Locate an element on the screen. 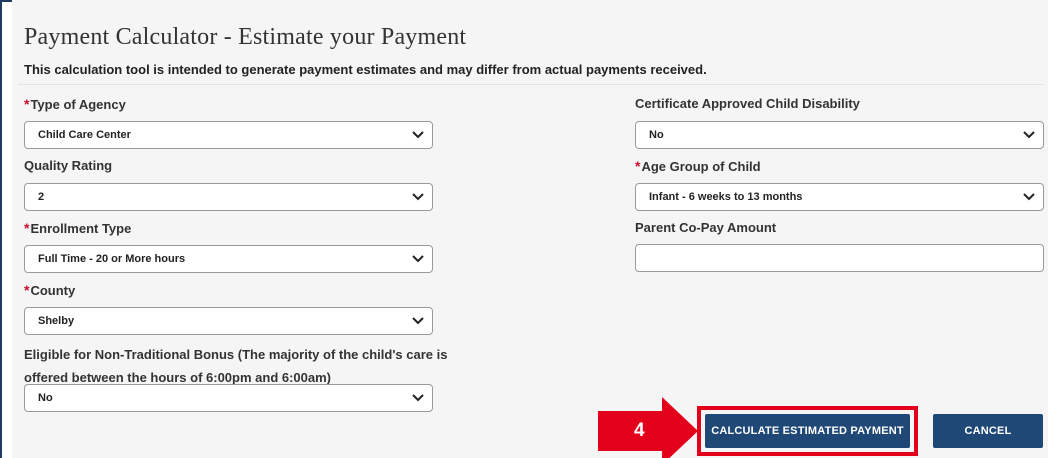  county-value: Shelby is located at coordinates (56, 321).